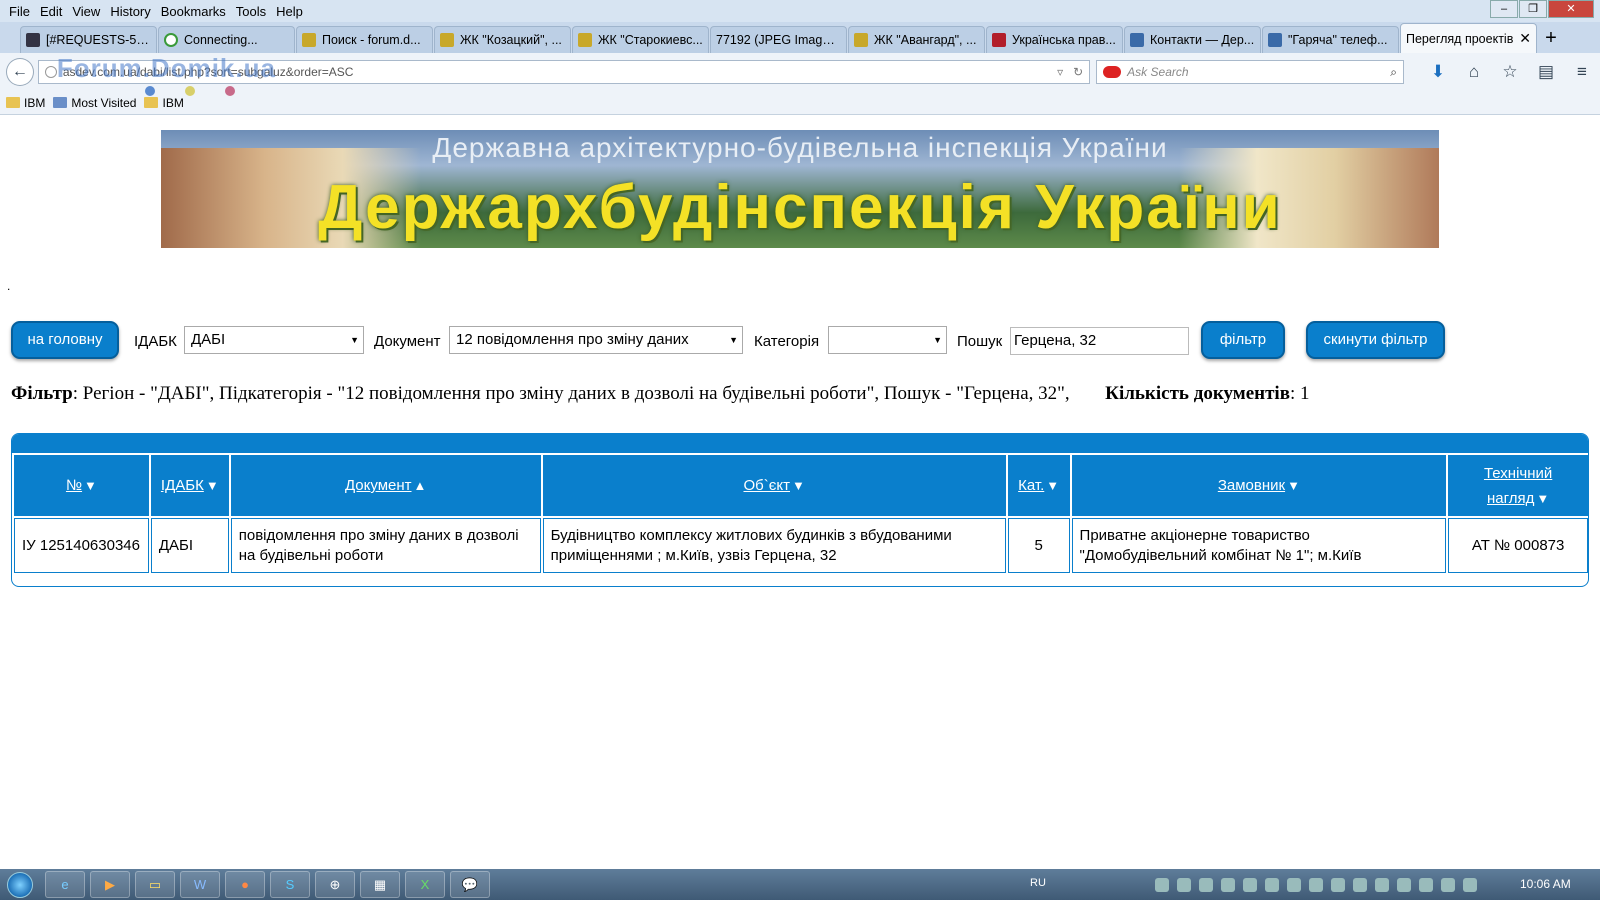 Image resolution: width=1600 pixels, height=900 pixels. What do you see at coordinates (1375, 340) in the screenshot?
I see `reset-filter-button: скинути фільтр` at bounding box center [1375, 340].